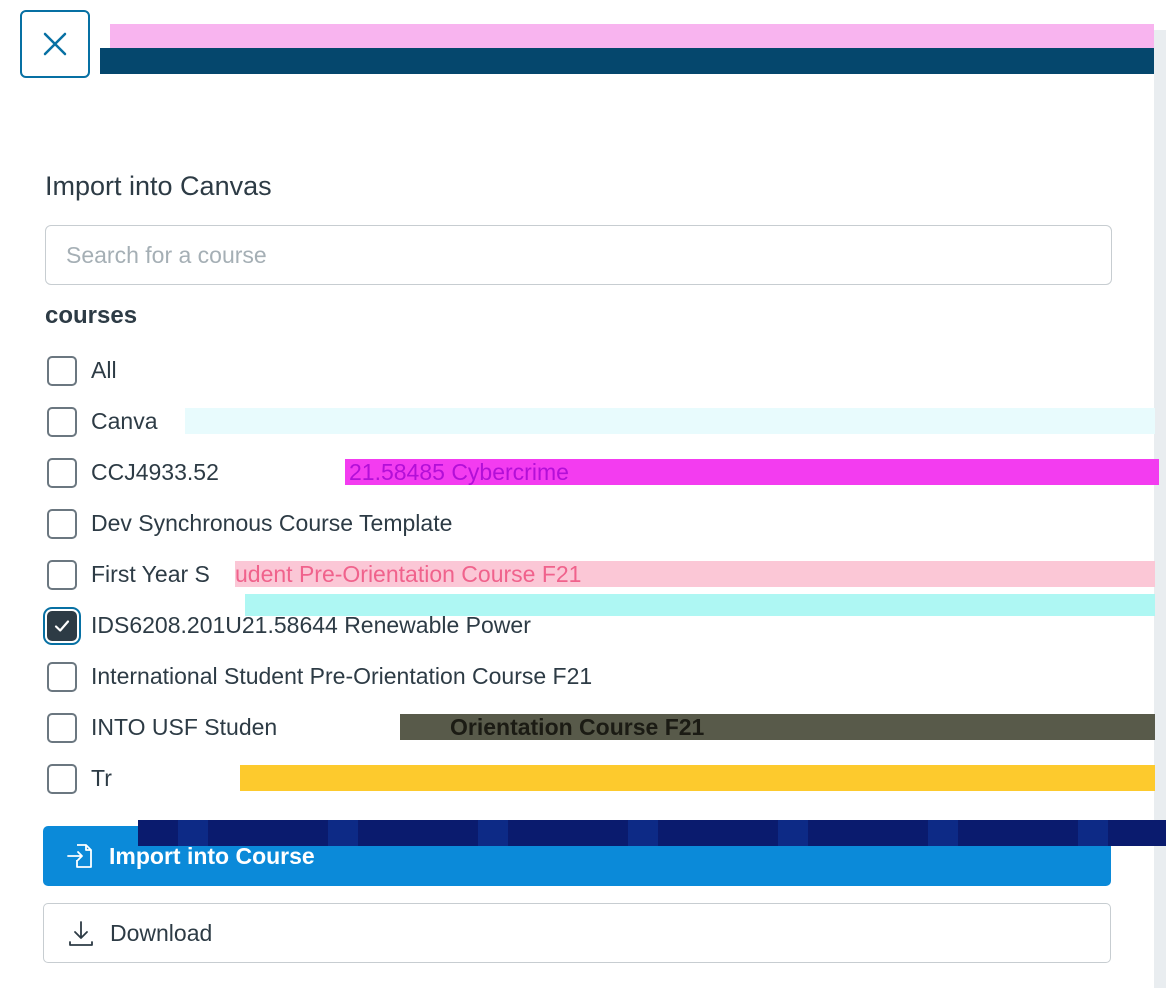 The height and width of the screenshot is (1005, 1166). What do you see at coordinates (632, 36) in the screenshot?
I see `header-banner-top` at bounding box center [632, 36].